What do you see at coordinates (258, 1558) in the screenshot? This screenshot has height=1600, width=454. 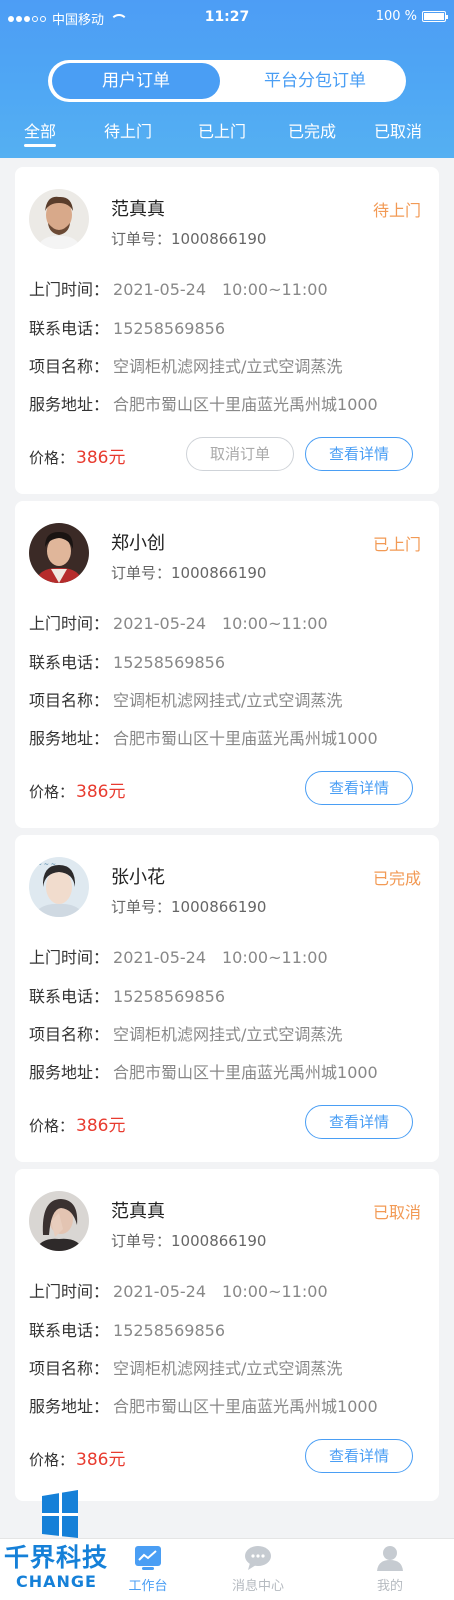 I see `chat-bubble-icon` at bounding box center [258, 1558].